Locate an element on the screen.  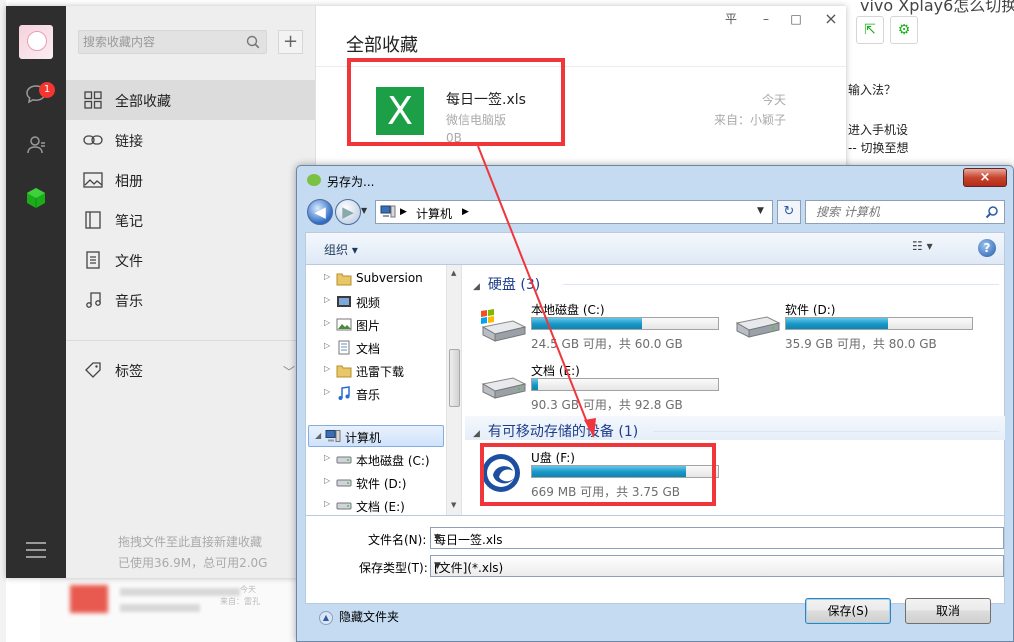
group-label: 有可移动存储的设备 (1) is located at coordinates (563, 432).